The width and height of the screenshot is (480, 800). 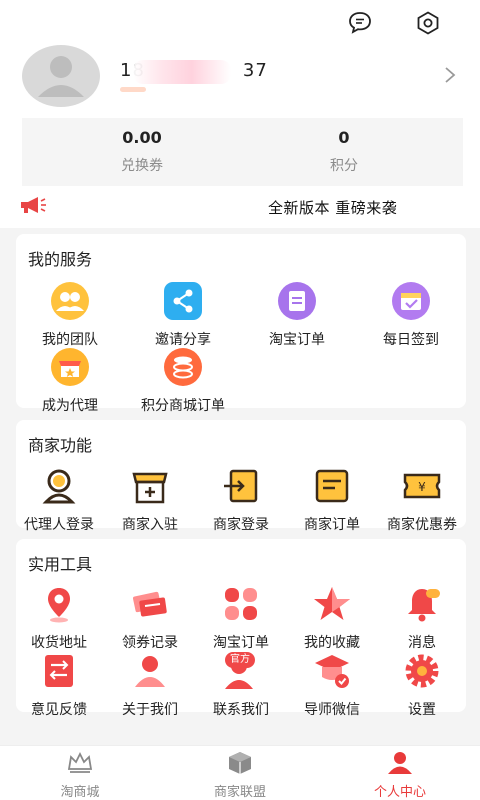 I want to click on merchant-label: 商家优惠券, so click(x=422, y=525).